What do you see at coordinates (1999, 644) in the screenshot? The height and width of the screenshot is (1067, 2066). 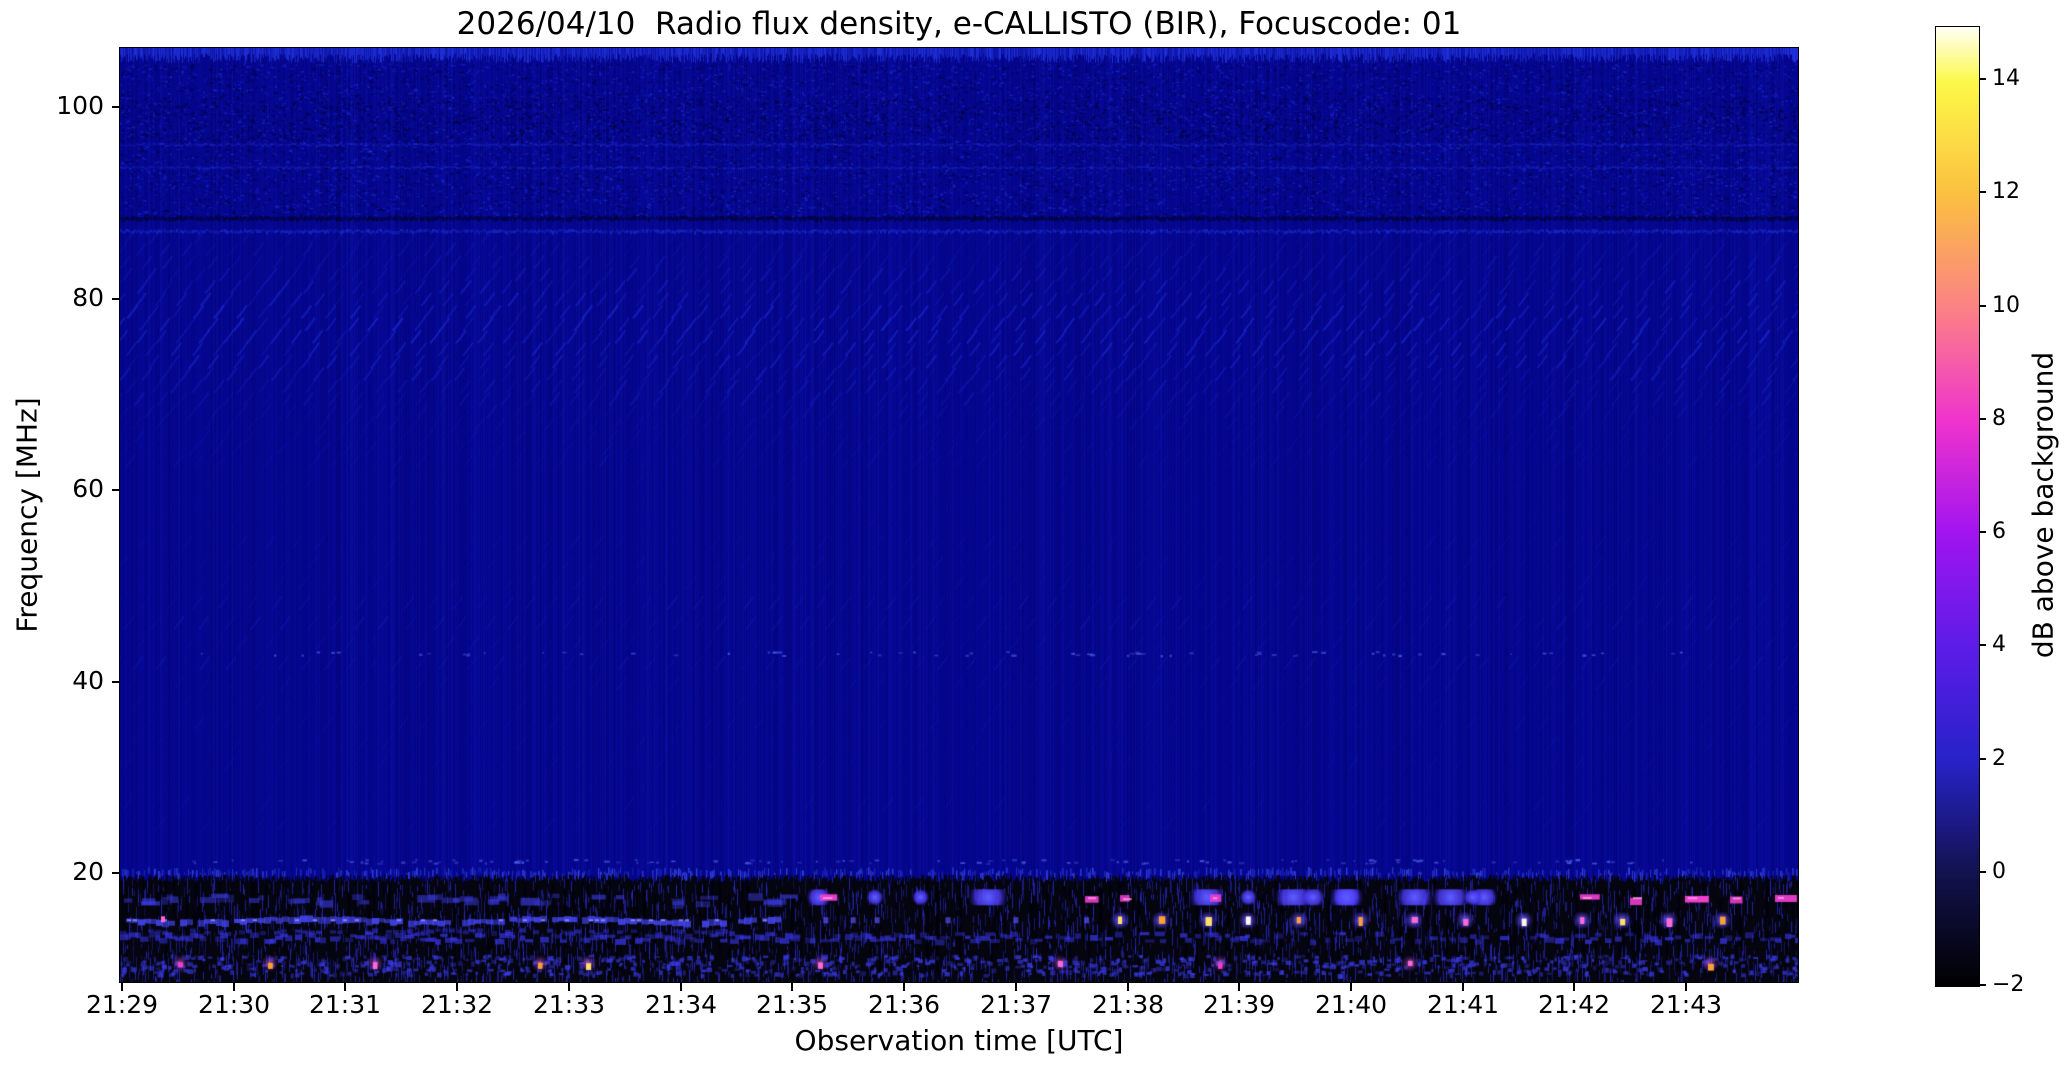 I see `colorbar-tick-label: 4` at bounding box center [1999, 644].